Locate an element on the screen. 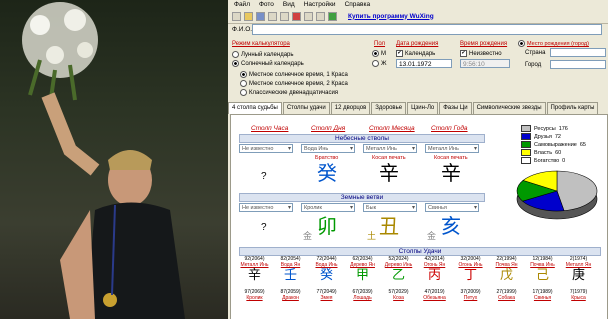 This screenshot has height=319, width=608. tab-12-palaces: 12 дворцов is located at coordinates (350, 108).